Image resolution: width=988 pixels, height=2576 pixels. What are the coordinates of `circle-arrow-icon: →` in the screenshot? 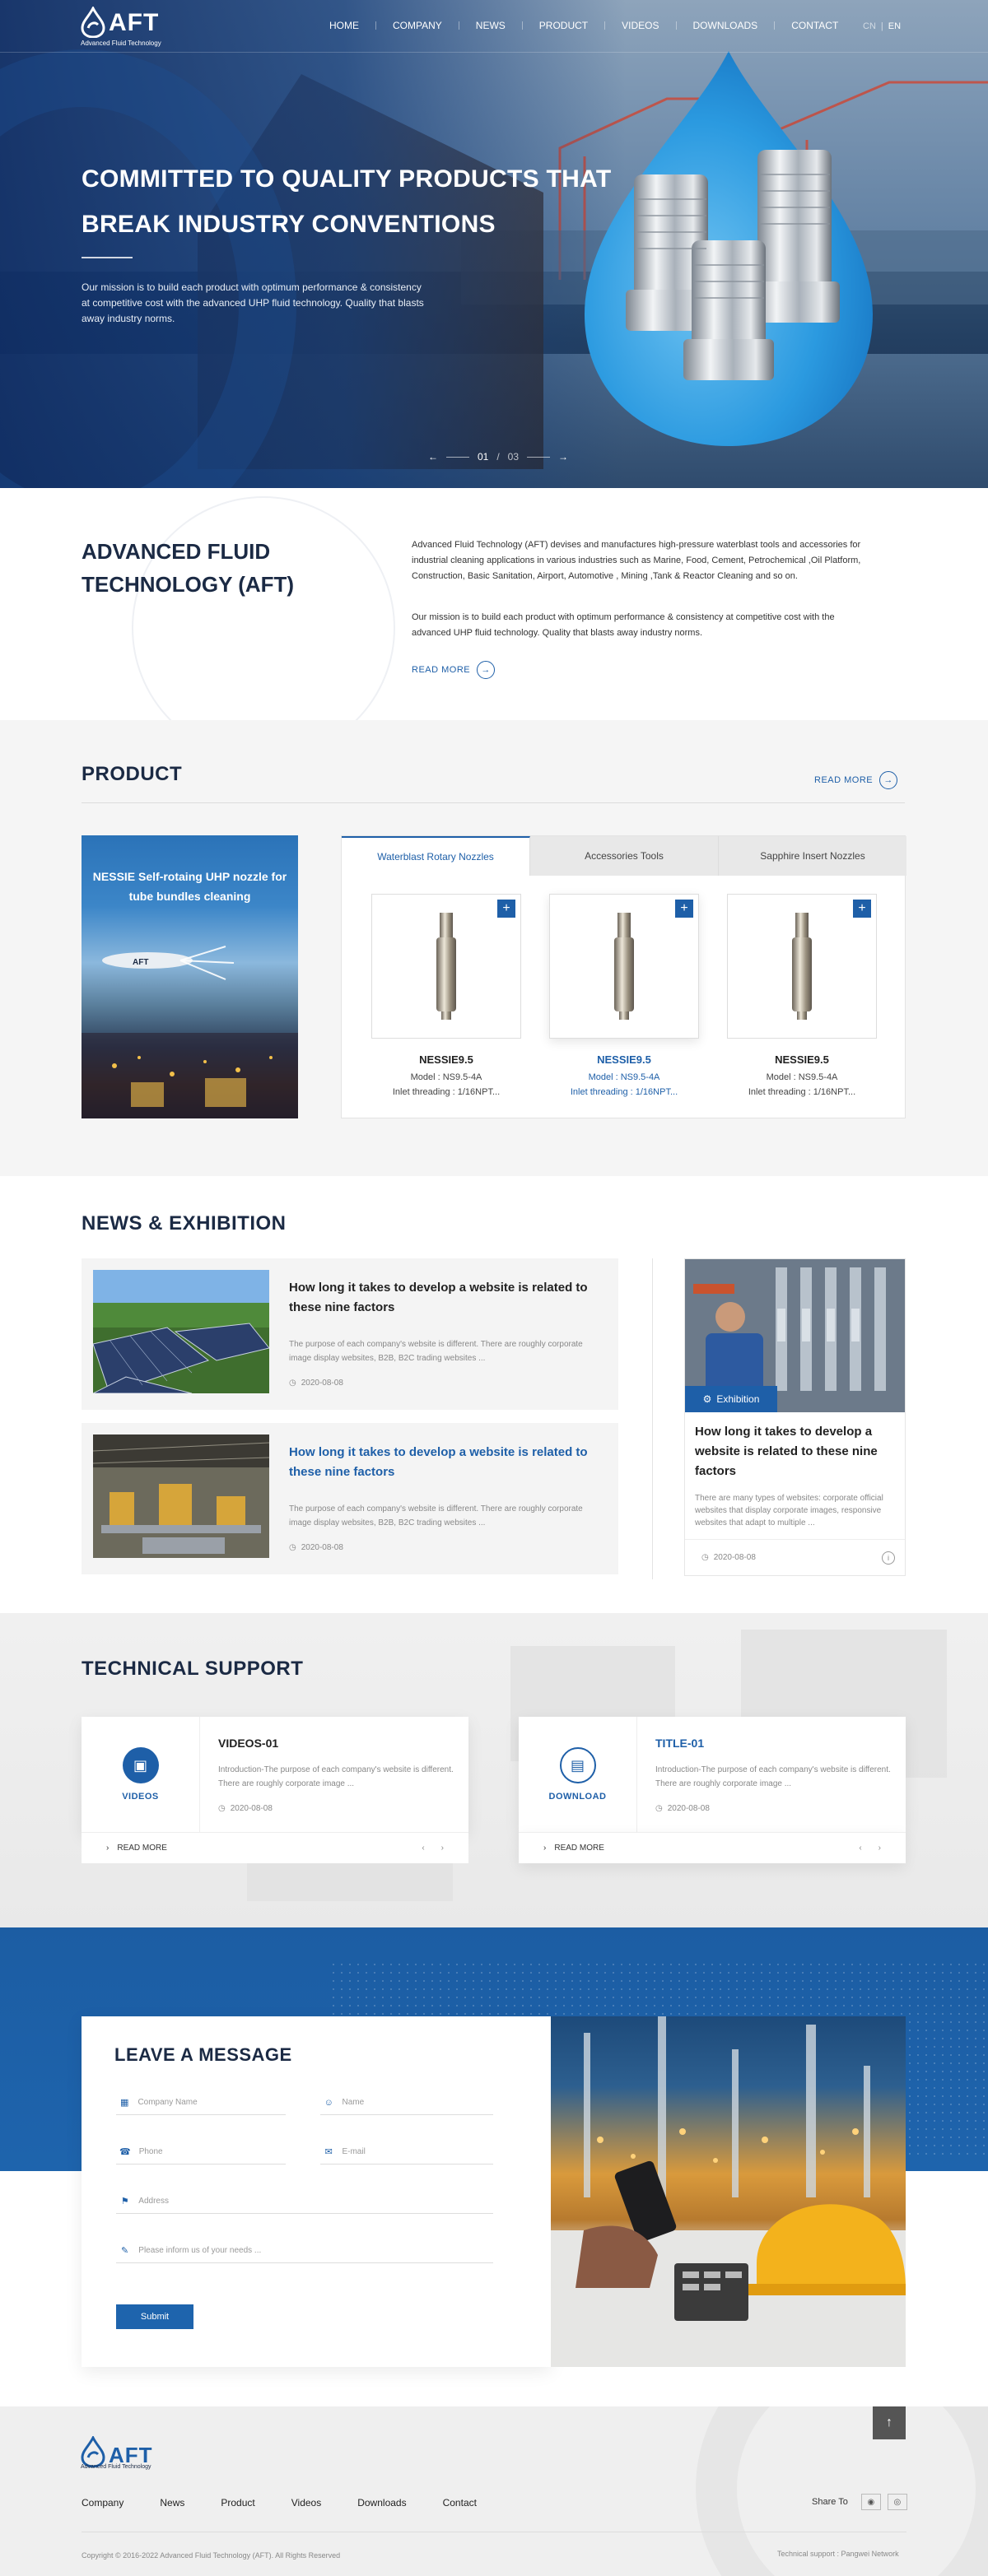 It's located at (486, 670).